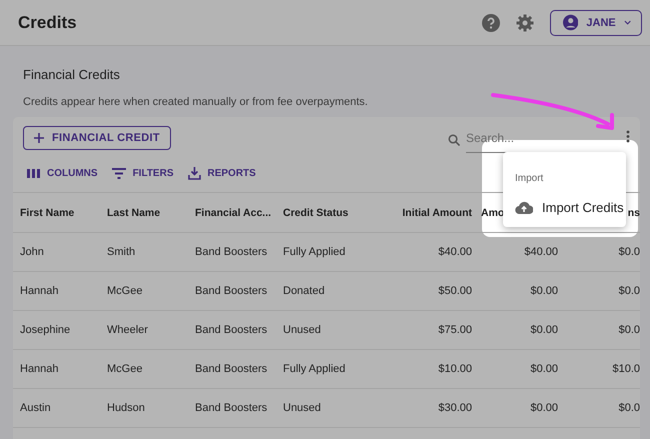 The width and height of the screenshot is (650, 439). What do you see at coordinates (48, 22) in the screenshot?
I see `page-title: Credits` at bounding box center [48, 22].